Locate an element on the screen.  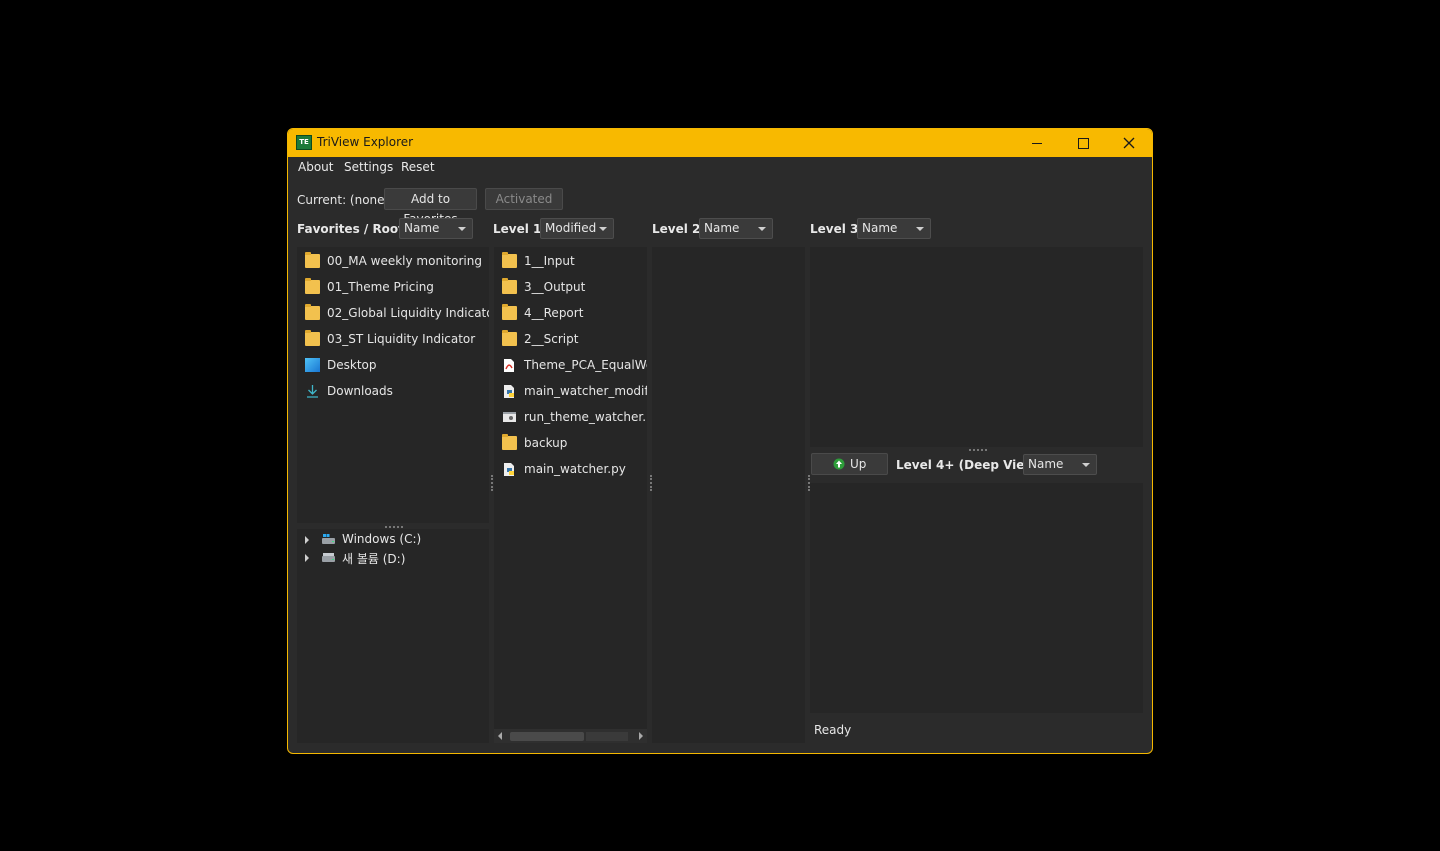
list-item-label: Downloads is located at coordinates (360, 391).